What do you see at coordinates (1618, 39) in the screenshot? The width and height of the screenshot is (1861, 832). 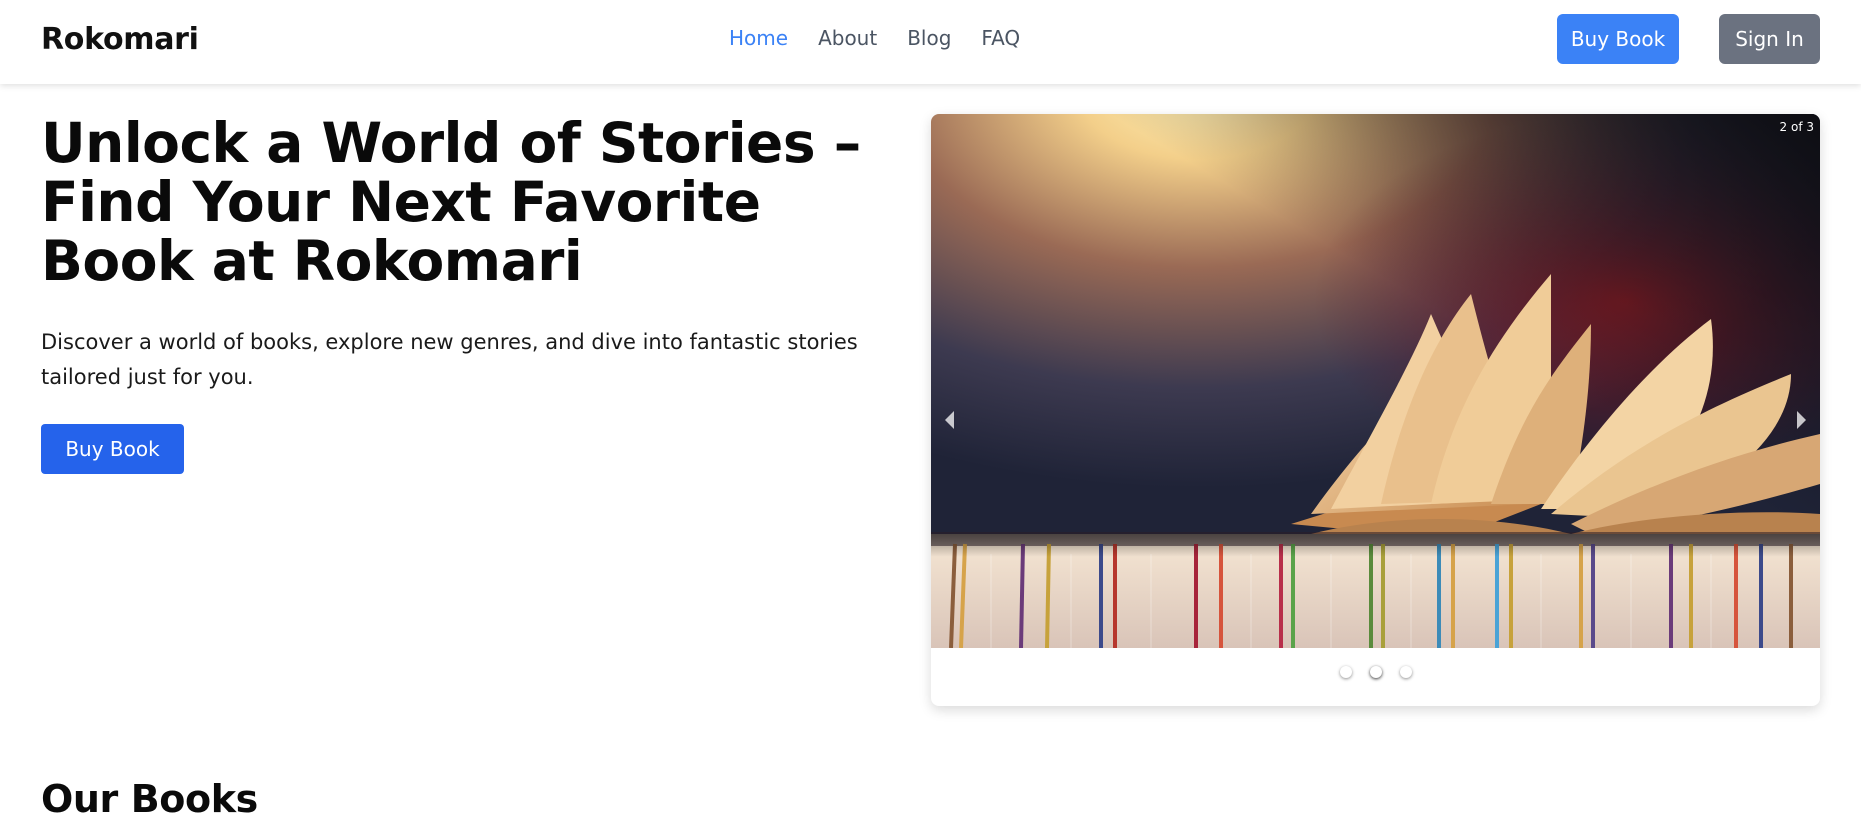 I see `nav-buy-book-button: Buy Book` at bounding box center [1618, 39].